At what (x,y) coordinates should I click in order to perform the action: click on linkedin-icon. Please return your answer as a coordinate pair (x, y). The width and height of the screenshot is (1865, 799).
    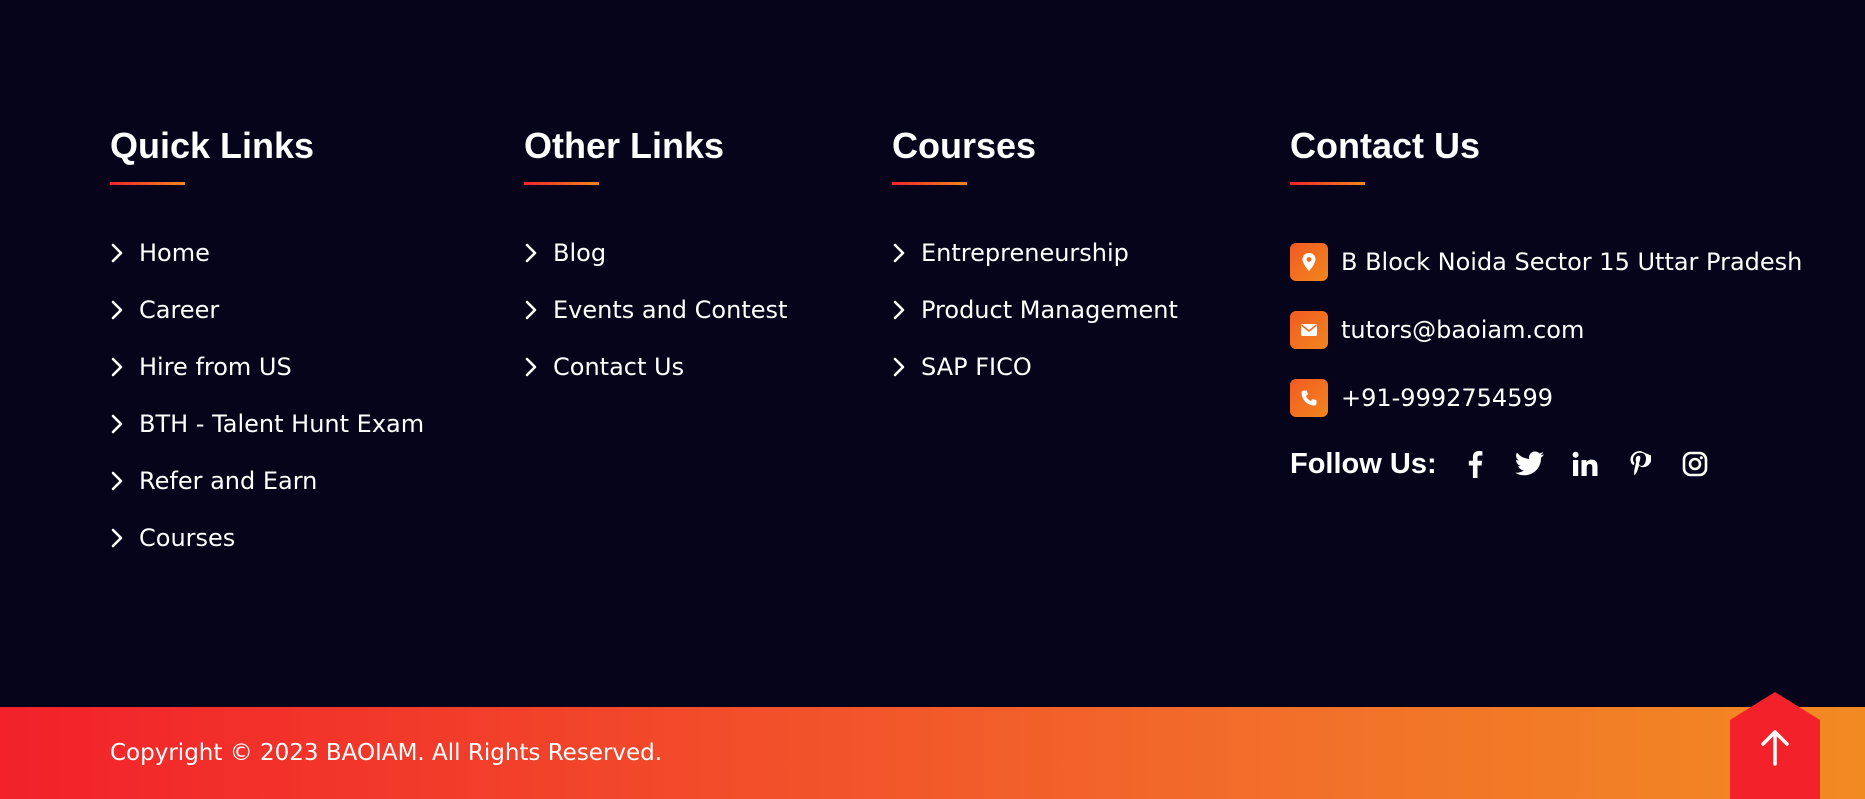
    Looking at the image, I should click on (1585, 464).